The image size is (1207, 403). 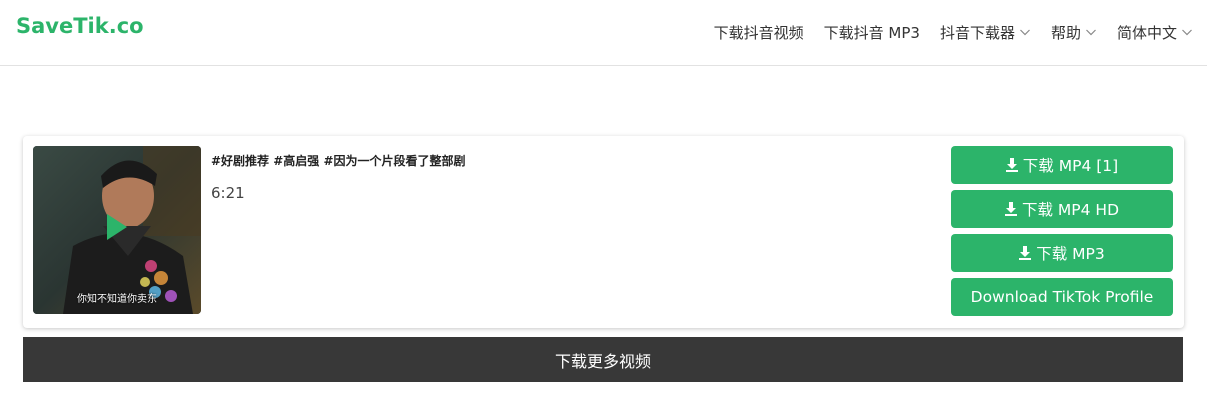 I want to click on nav-label: 下载抖音视频, so click(x=758, y=32).